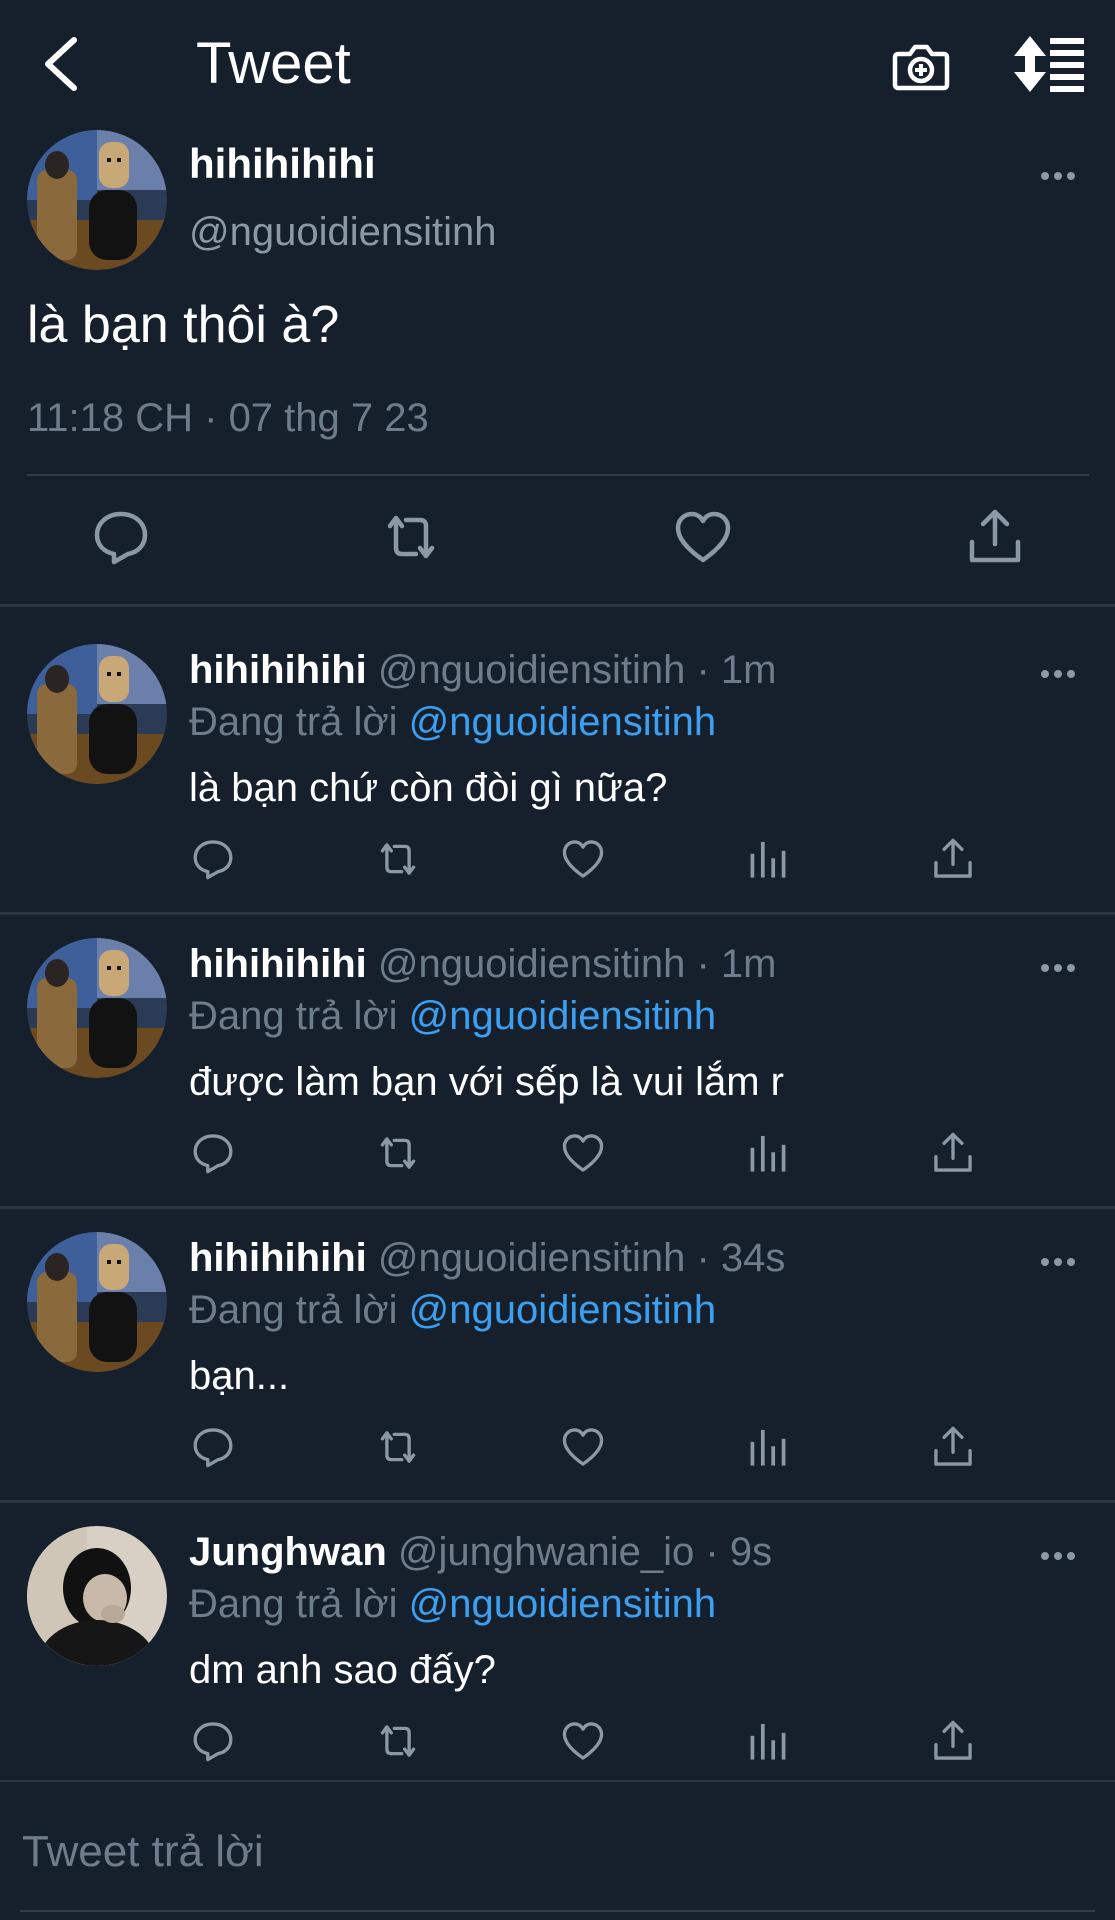 This screenshot has height=1920, width=1115. Describe the element at coordinates (921, 65) in the screenshot. I see `camera-button` at that location.